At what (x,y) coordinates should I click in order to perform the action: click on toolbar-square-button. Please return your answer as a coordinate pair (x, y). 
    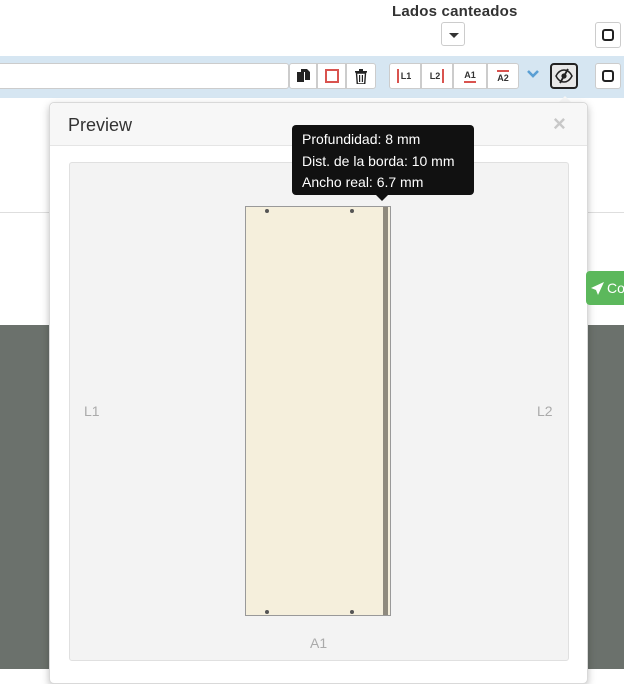
    Looking at the image, I should click on (608, 76).